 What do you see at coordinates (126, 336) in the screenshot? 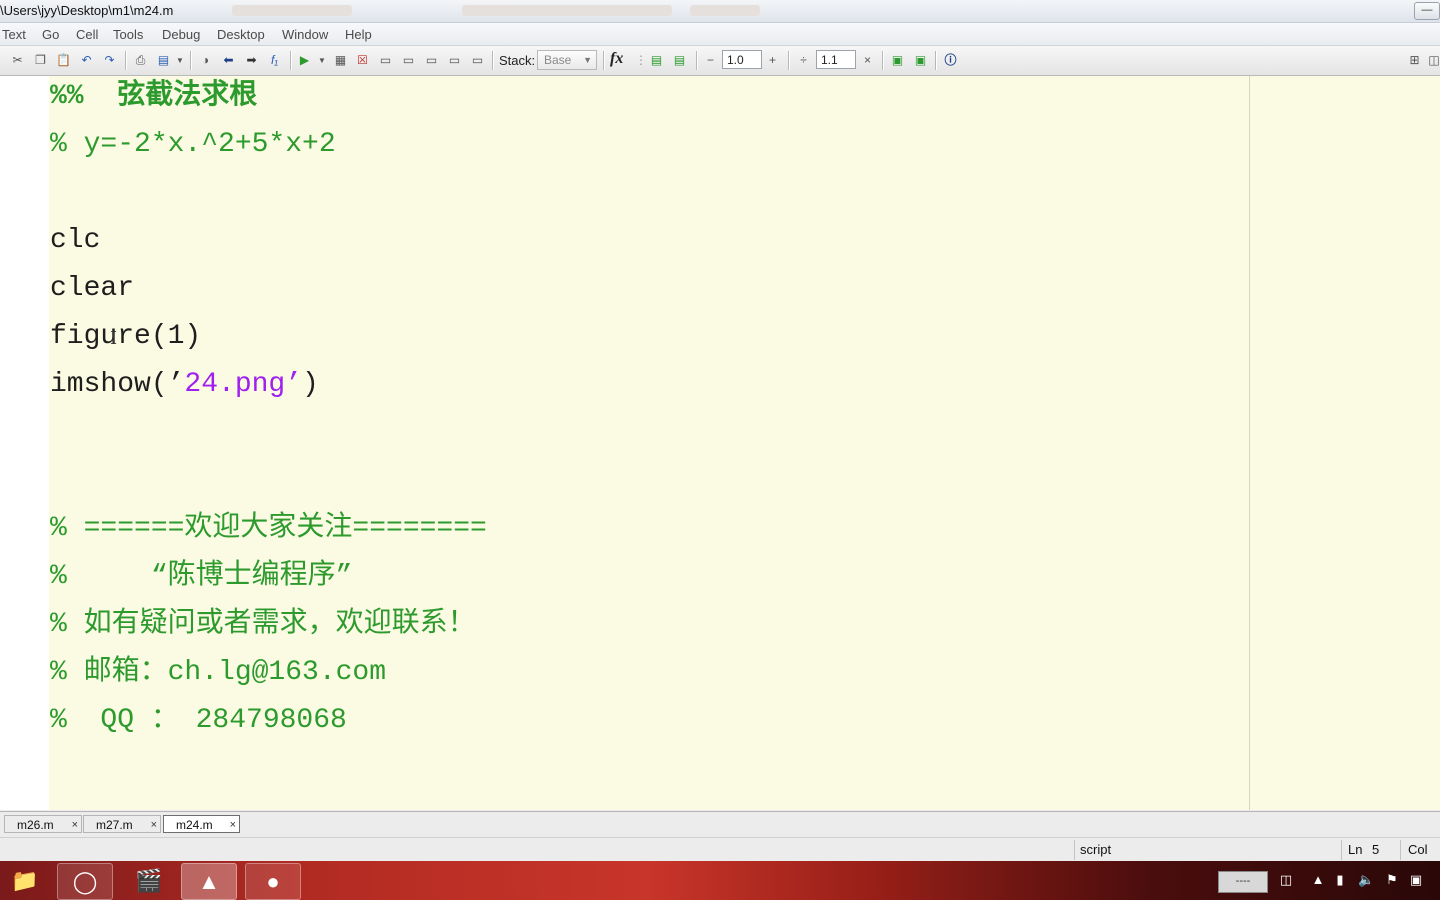
I see `code-line: figure(1)` at bounding box center [126, 336].